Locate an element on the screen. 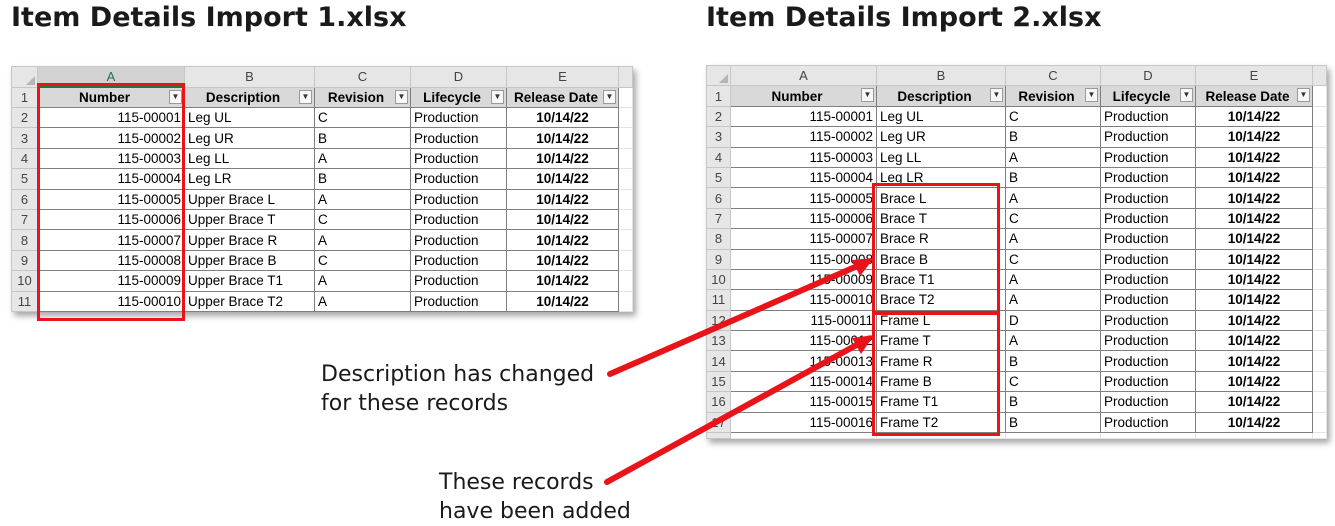  changed-annotation-line2: for these records is located at coordinates (415, 403).